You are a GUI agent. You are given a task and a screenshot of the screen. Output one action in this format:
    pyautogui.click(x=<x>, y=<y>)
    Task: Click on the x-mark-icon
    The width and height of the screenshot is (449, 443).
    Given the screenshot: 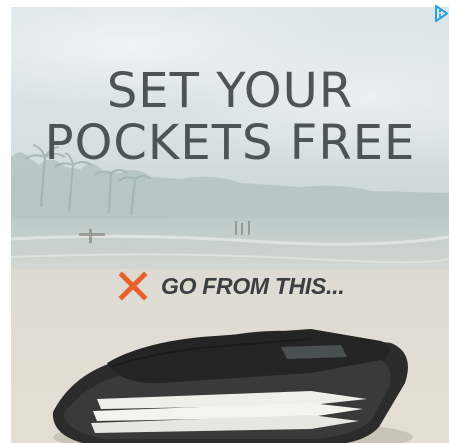 What is the action you would take?
    pyautogui.click(x=133, y=286)
    